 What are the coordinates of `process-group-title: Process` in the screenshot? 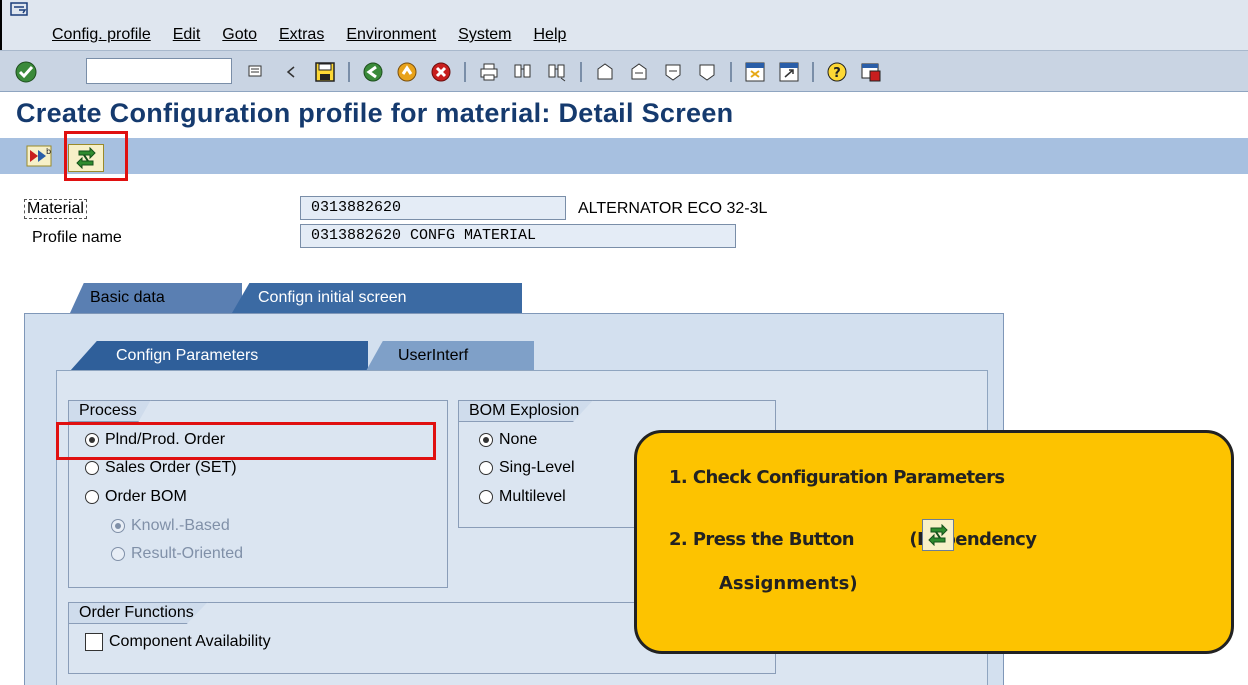 It's located at (109, 411).